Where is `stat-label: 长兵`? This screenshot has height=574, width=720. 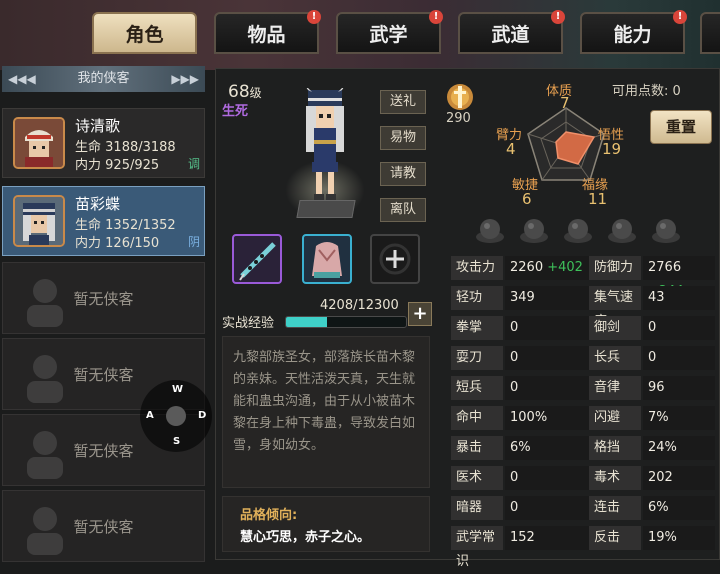 stat-label: 长兵 is located at coordinates (615, 358).